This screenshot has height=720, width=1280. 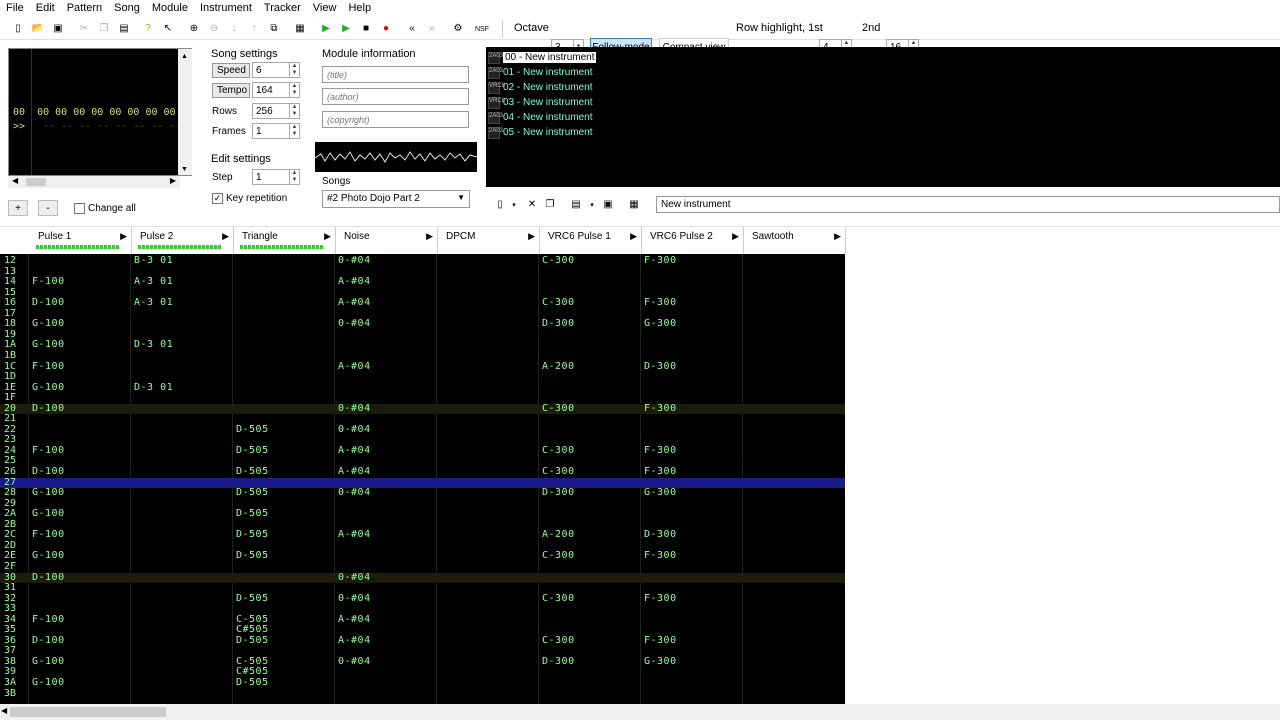 I want to click on next-song-icon: », so click(x=432, y=29).